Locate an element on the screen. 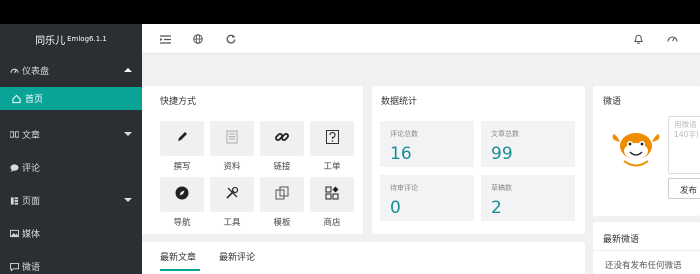 This screenshot has height=274, width=700. shortcut-profile: 资料 is located at coordinates (232, 146).